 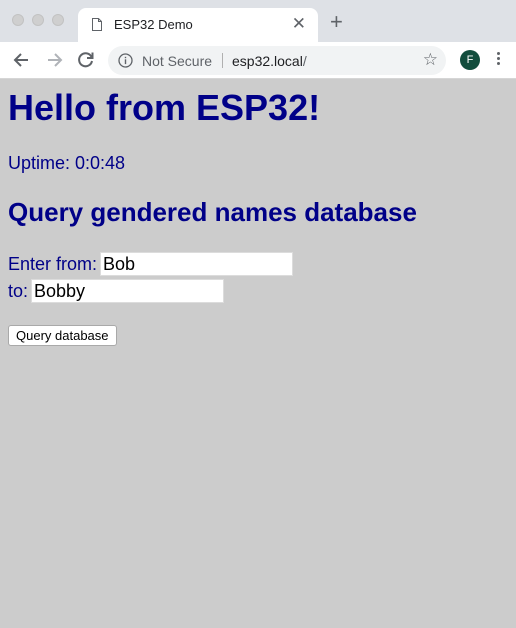 What do you see at coordinates (197, 264) in the screenshot?
I see `from-input` at bounding box center [197, 264].